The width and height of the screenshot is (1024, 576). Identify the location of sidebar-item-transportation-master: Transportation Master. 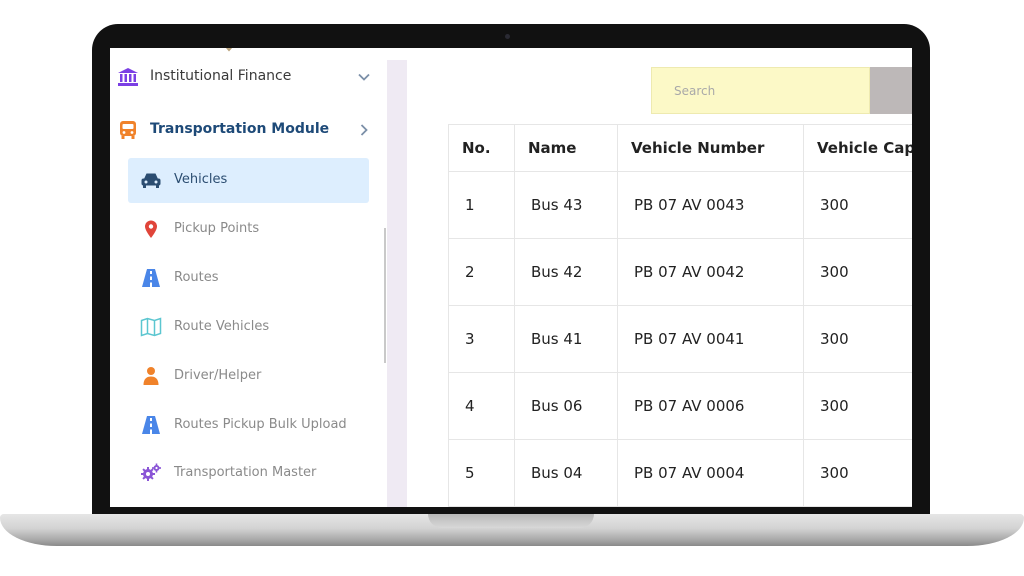
(248, 473).